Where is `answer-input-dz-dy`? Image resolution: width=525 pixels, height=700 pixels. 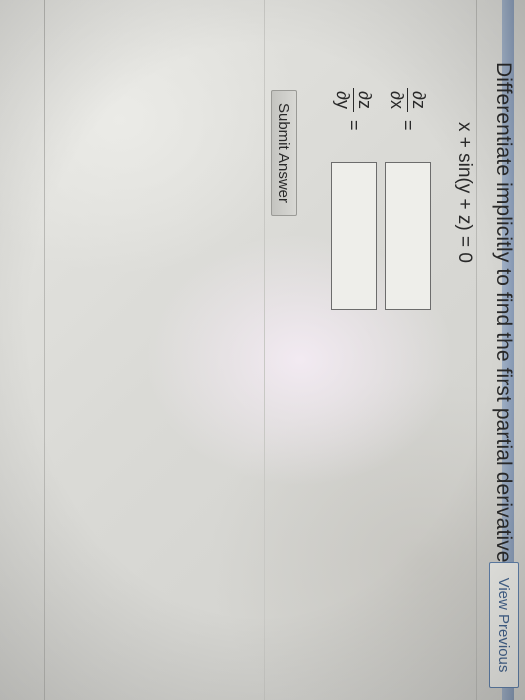
answer-input-dz-dy is located at coordinates (354, 236).